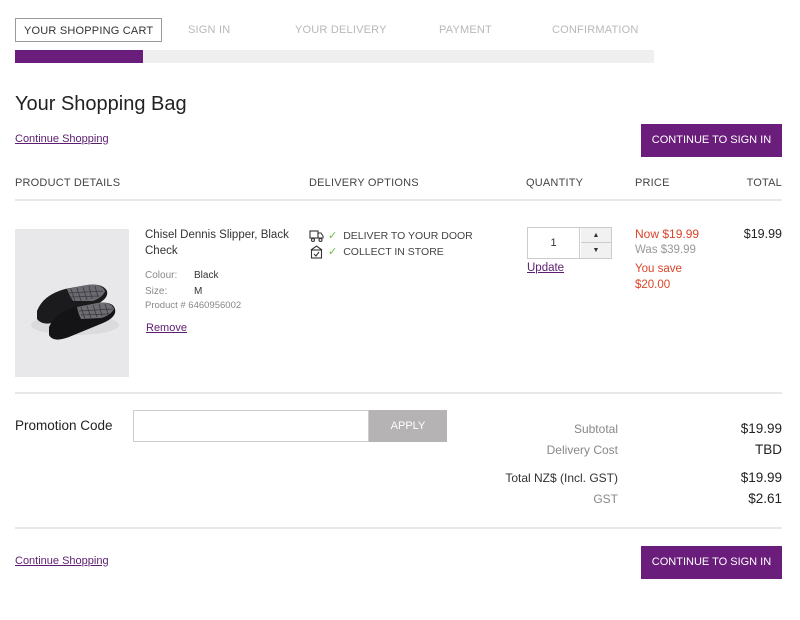 The image size is (800, 620). Describe the element at coordinates (761, 477) in the screenshot. I see `total-value: $19.99` at that location.